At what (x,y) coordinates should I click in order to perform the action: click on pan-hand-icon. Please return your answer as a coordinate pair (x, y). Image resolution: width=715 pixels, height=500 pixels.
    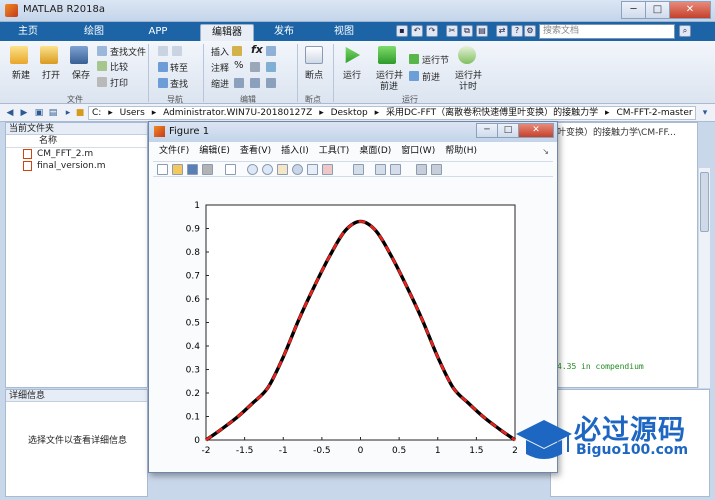
    Looking at the image, I should click on (282, 169).